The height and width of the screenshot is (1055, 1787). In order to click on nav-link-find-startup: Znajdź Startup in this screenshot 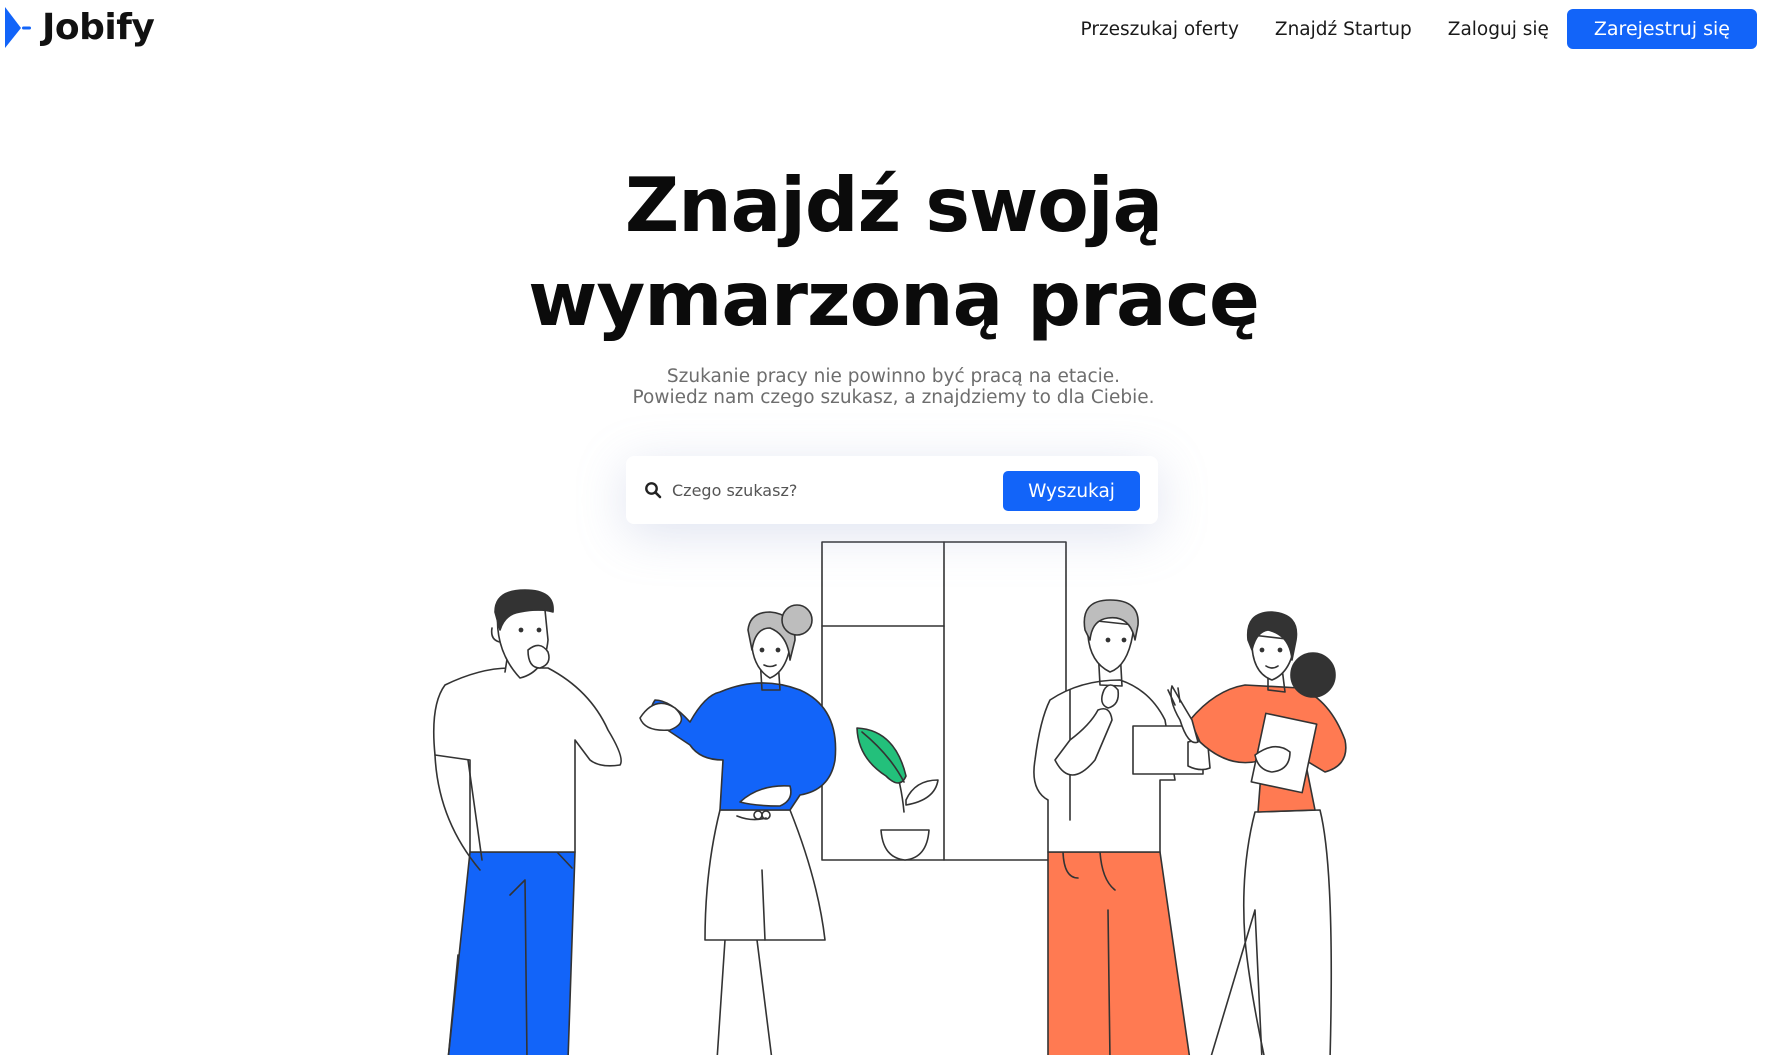, I will do `click(1343, 29)`.